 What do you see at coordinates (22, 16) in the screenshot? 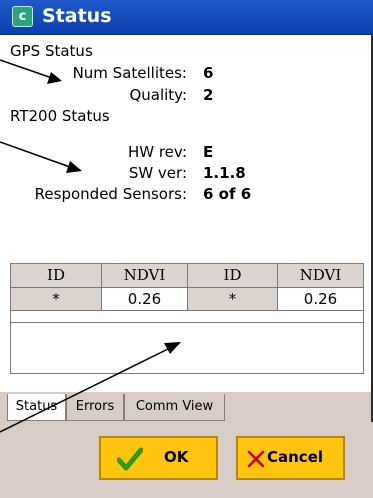
I see `app-icon` at bounding box center [22, 16].